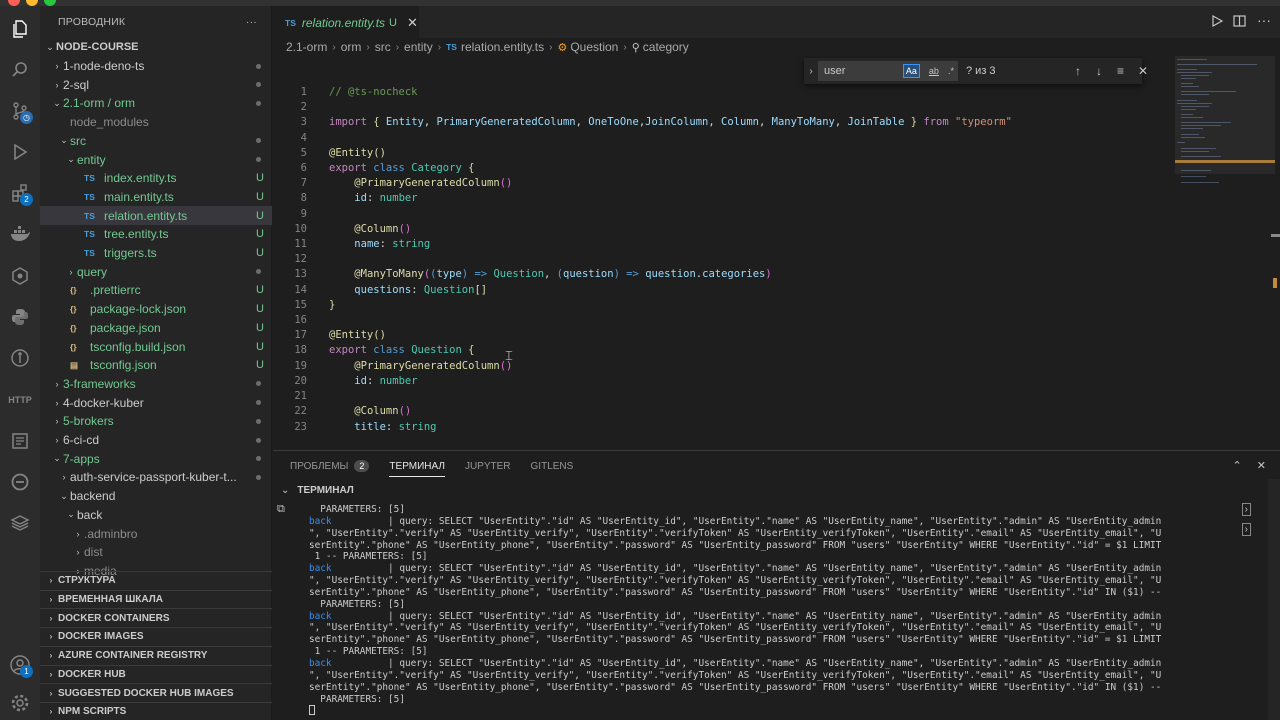 The image size is (1280, 720). What do you see at coordinates (20, 400) in the screenshot?
I see `http-icon: HTTP` at bounding box center [20, 400].